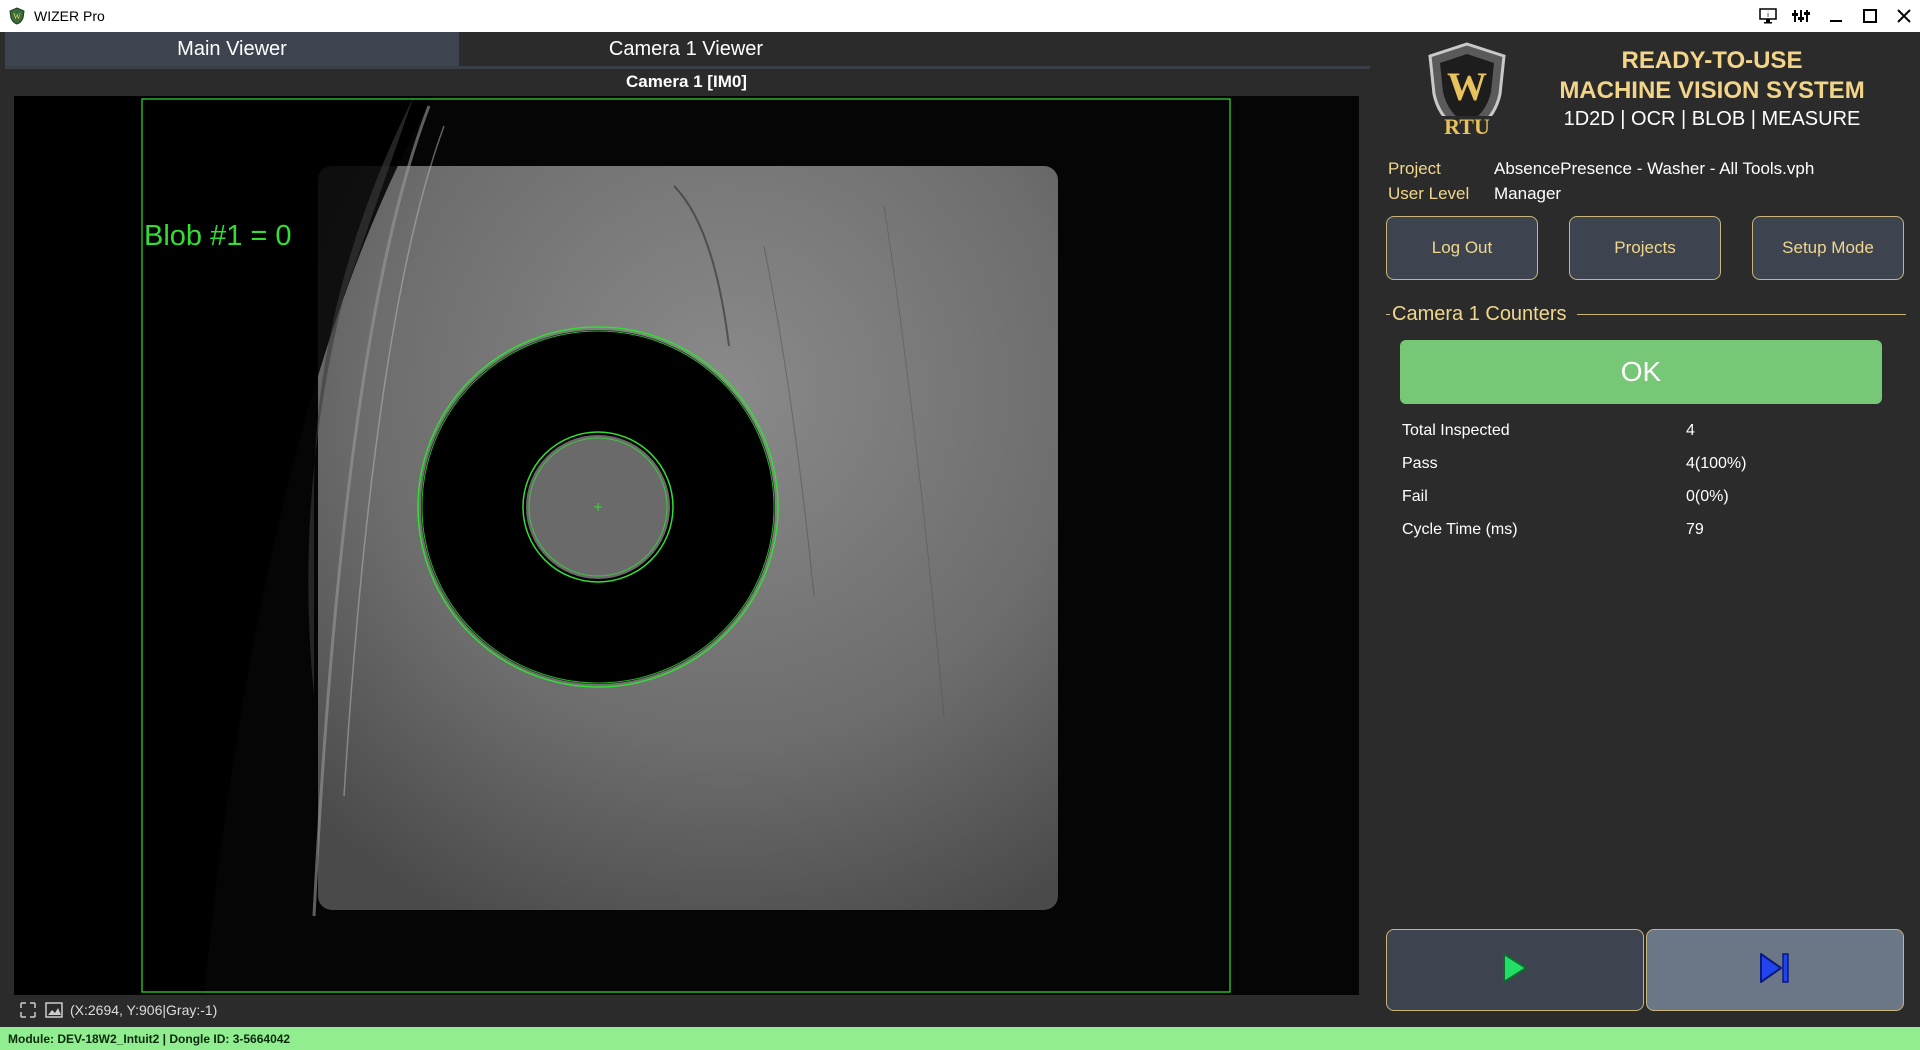 The image size is (1920, 1050). I want to click on maximize-icon, so click(1870, 16).